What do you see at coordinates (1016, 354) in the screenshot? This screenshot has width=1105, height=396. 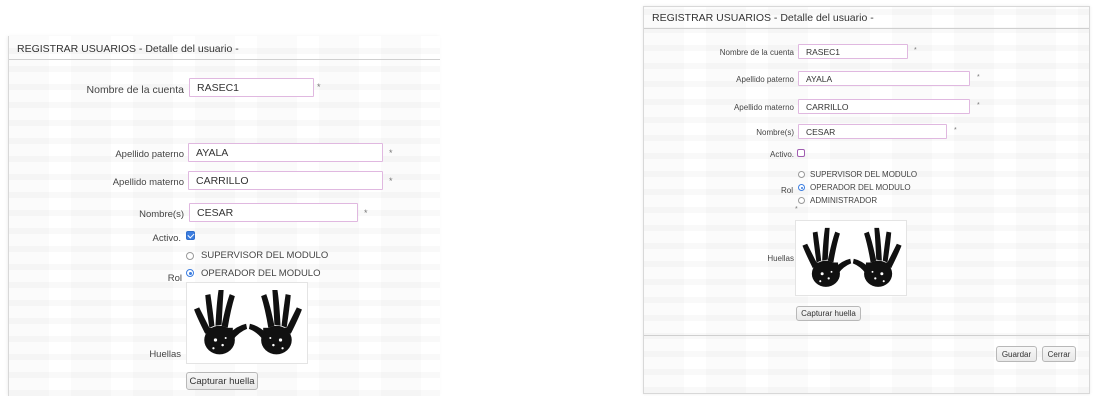 I see `save-button: Guardar` at bounding box center [1016, 354].